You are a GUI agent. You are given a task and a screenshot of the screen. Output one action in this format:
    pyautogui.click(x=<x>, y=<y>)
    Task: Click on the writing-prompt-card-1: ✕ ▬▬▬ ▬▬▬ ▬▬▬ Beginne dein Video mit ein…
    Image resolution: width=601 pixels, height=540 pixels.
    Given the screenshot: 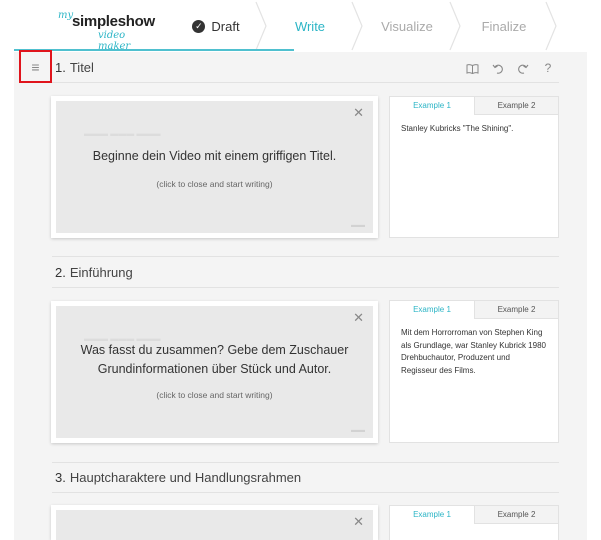 What is the action you would take?
    pyautogui.click(x=214, y=167)
    